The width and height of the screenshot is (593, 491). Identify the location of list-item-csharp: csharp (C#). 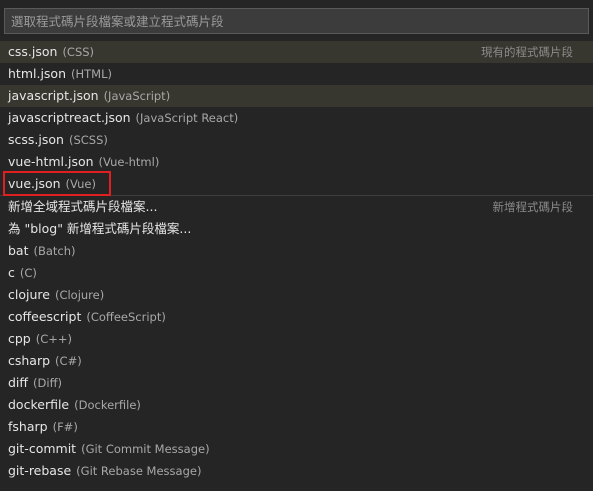
(296, 361).